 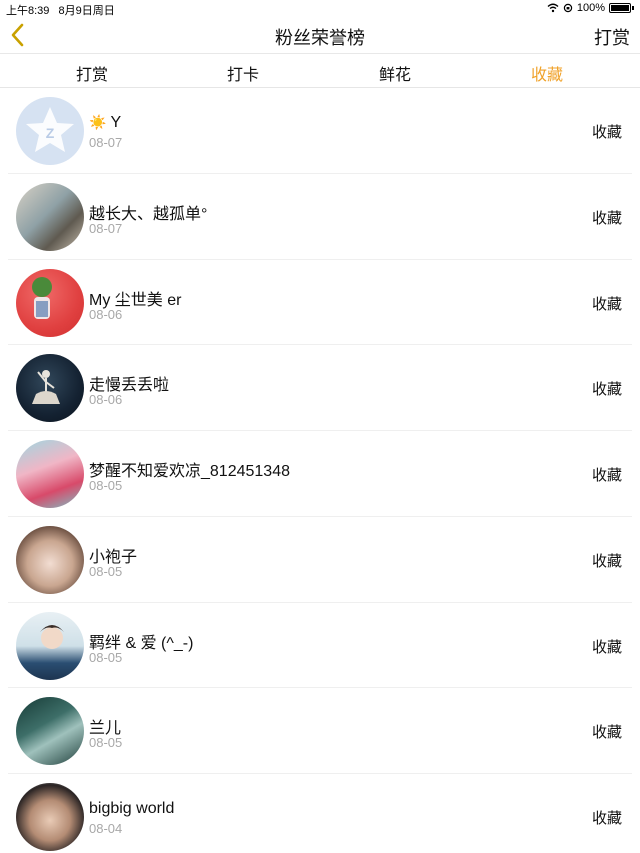 I want to click on reward-button: 打赏, so click(x=612, y=37).